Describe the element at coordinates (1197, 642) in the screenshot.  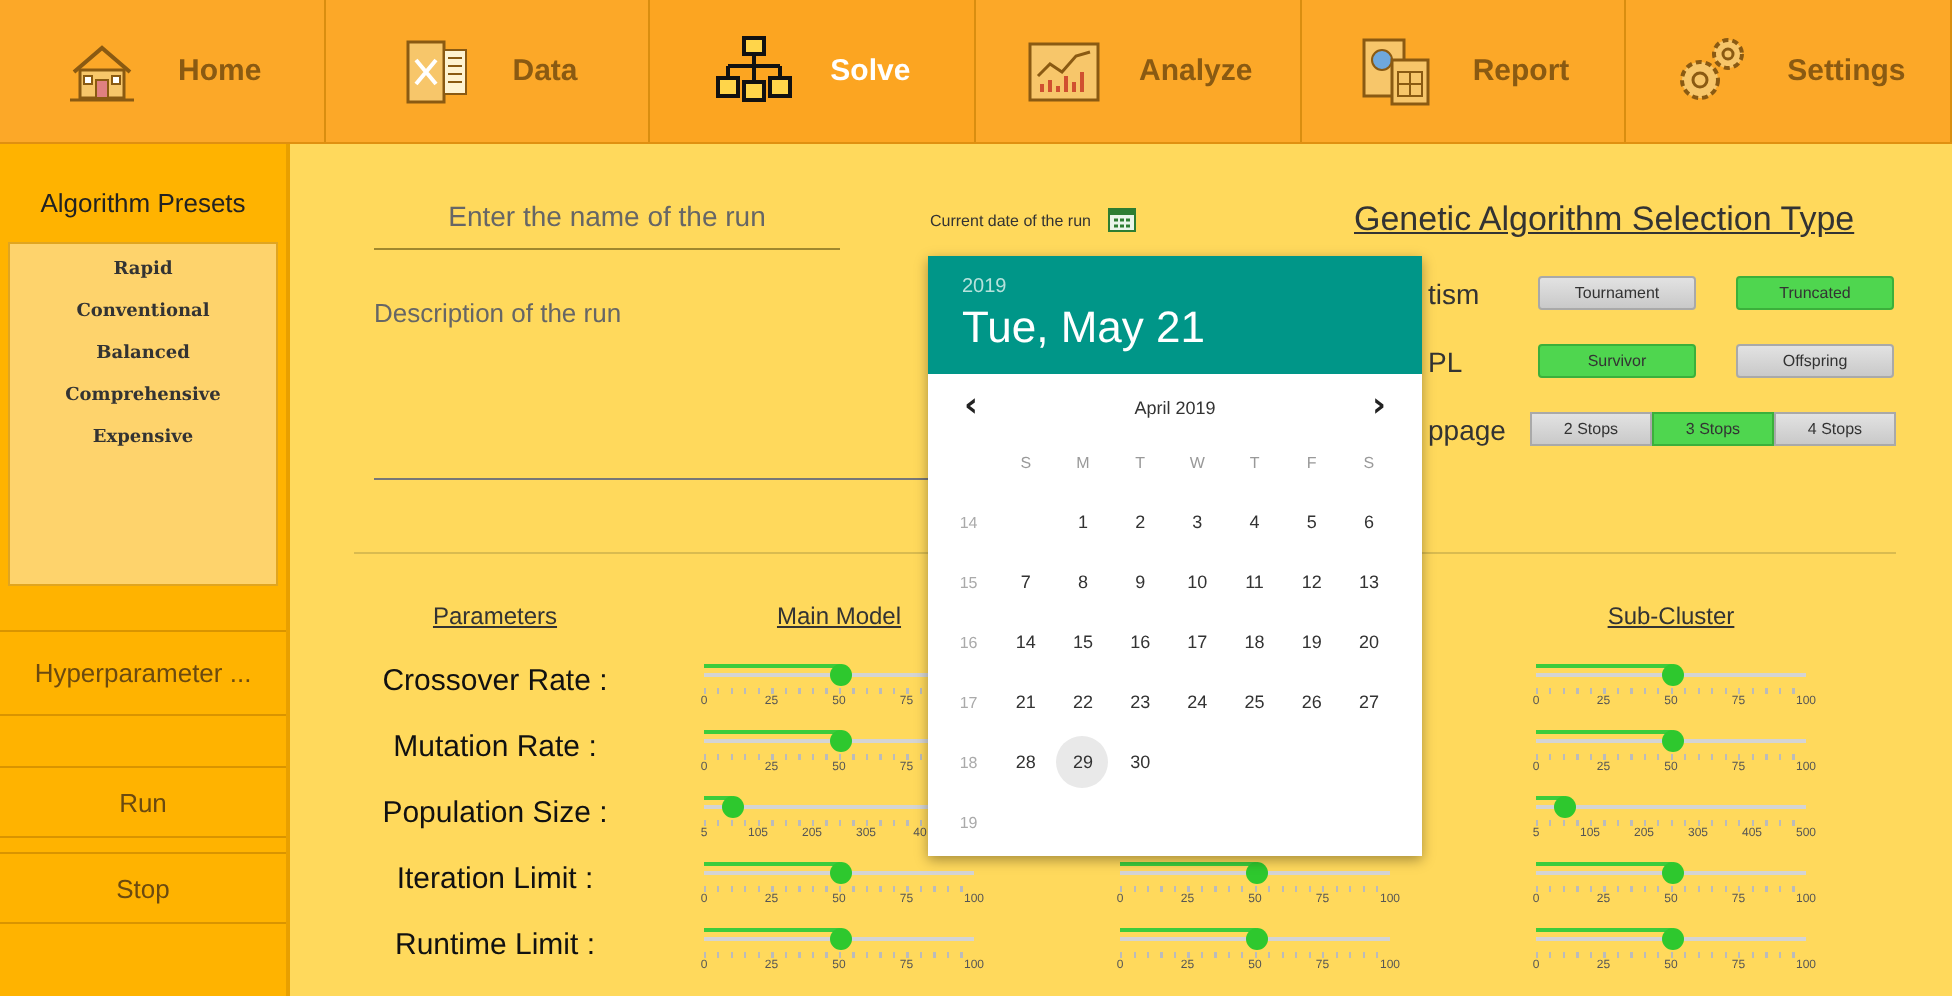
I see `calendar-day: 17` at that location.